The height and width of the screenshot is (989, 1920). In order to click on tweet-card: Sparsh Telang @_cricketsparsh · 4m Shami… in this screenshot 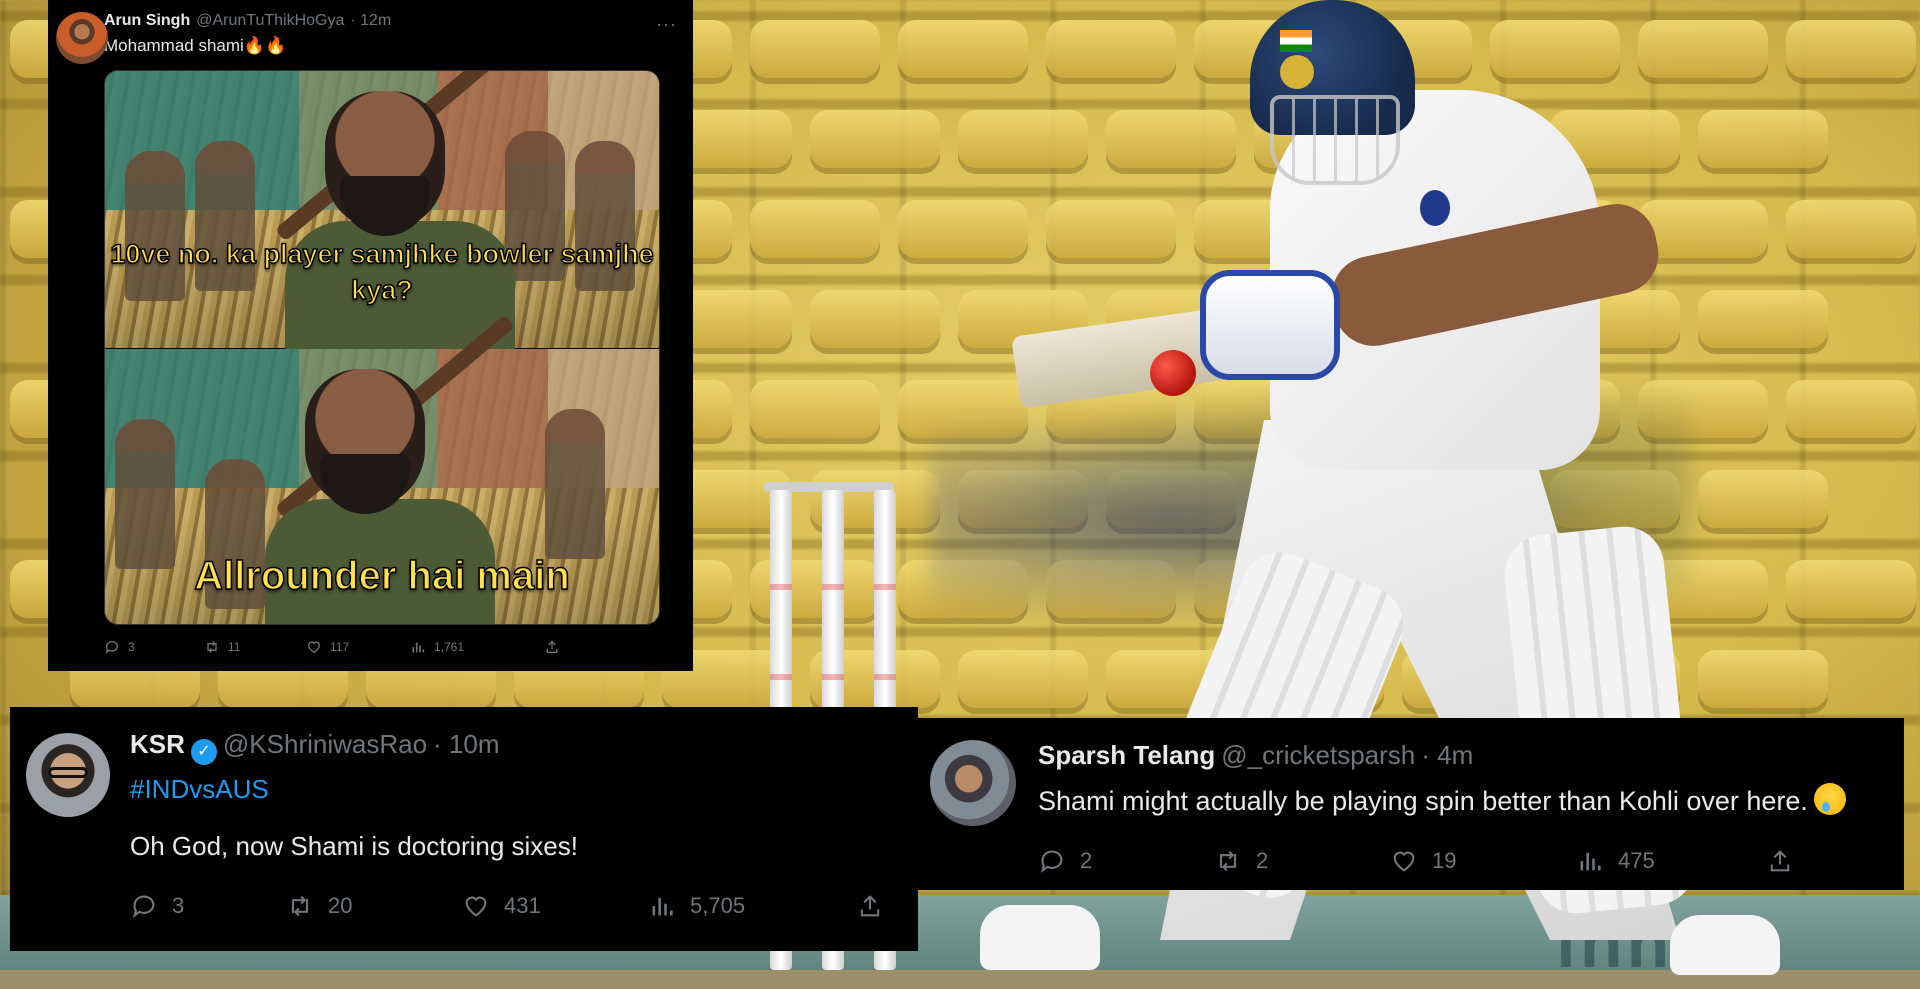, I will do `click(1411, 804)`.